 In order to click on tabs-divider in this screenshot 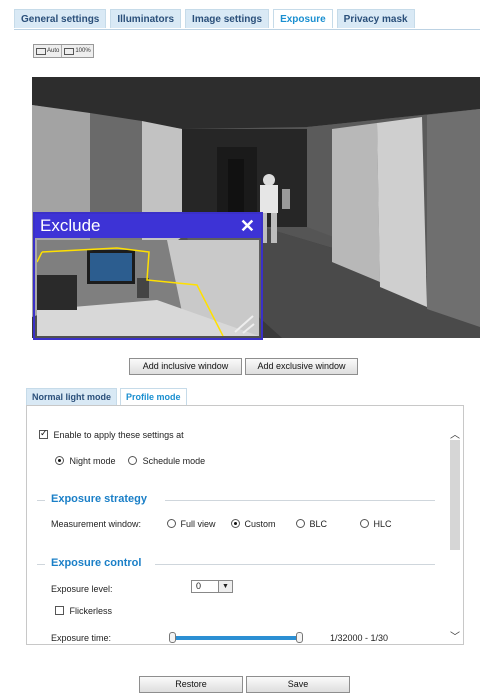, I will do `click(247, 29)`.